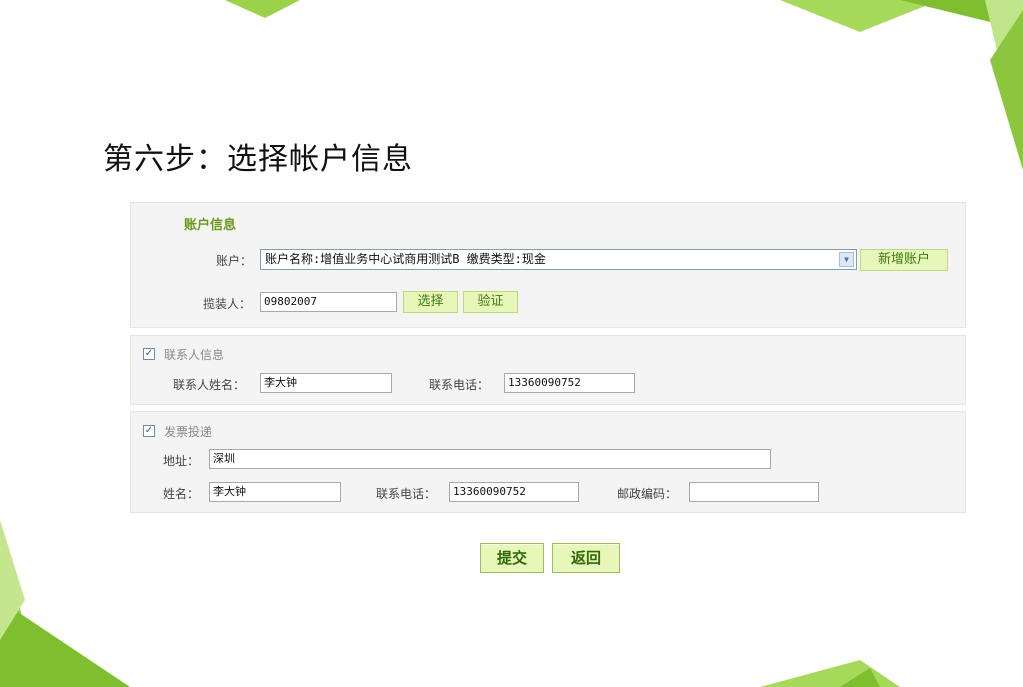 This screenshot has height=687, width=1023. What do you see at coordinates (326, 383) in the screenshot?
I see `contact-name-input: 李大钟` at bounding box center [326, 383].